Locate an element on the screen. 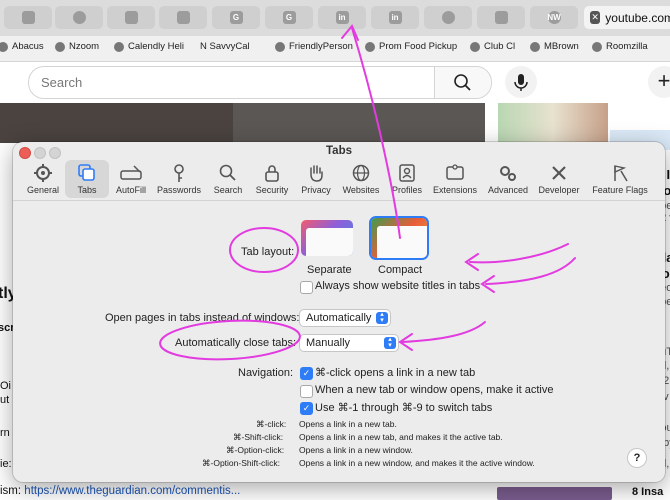  bookmark-label: Abacus is located at coordinates (28, 46).